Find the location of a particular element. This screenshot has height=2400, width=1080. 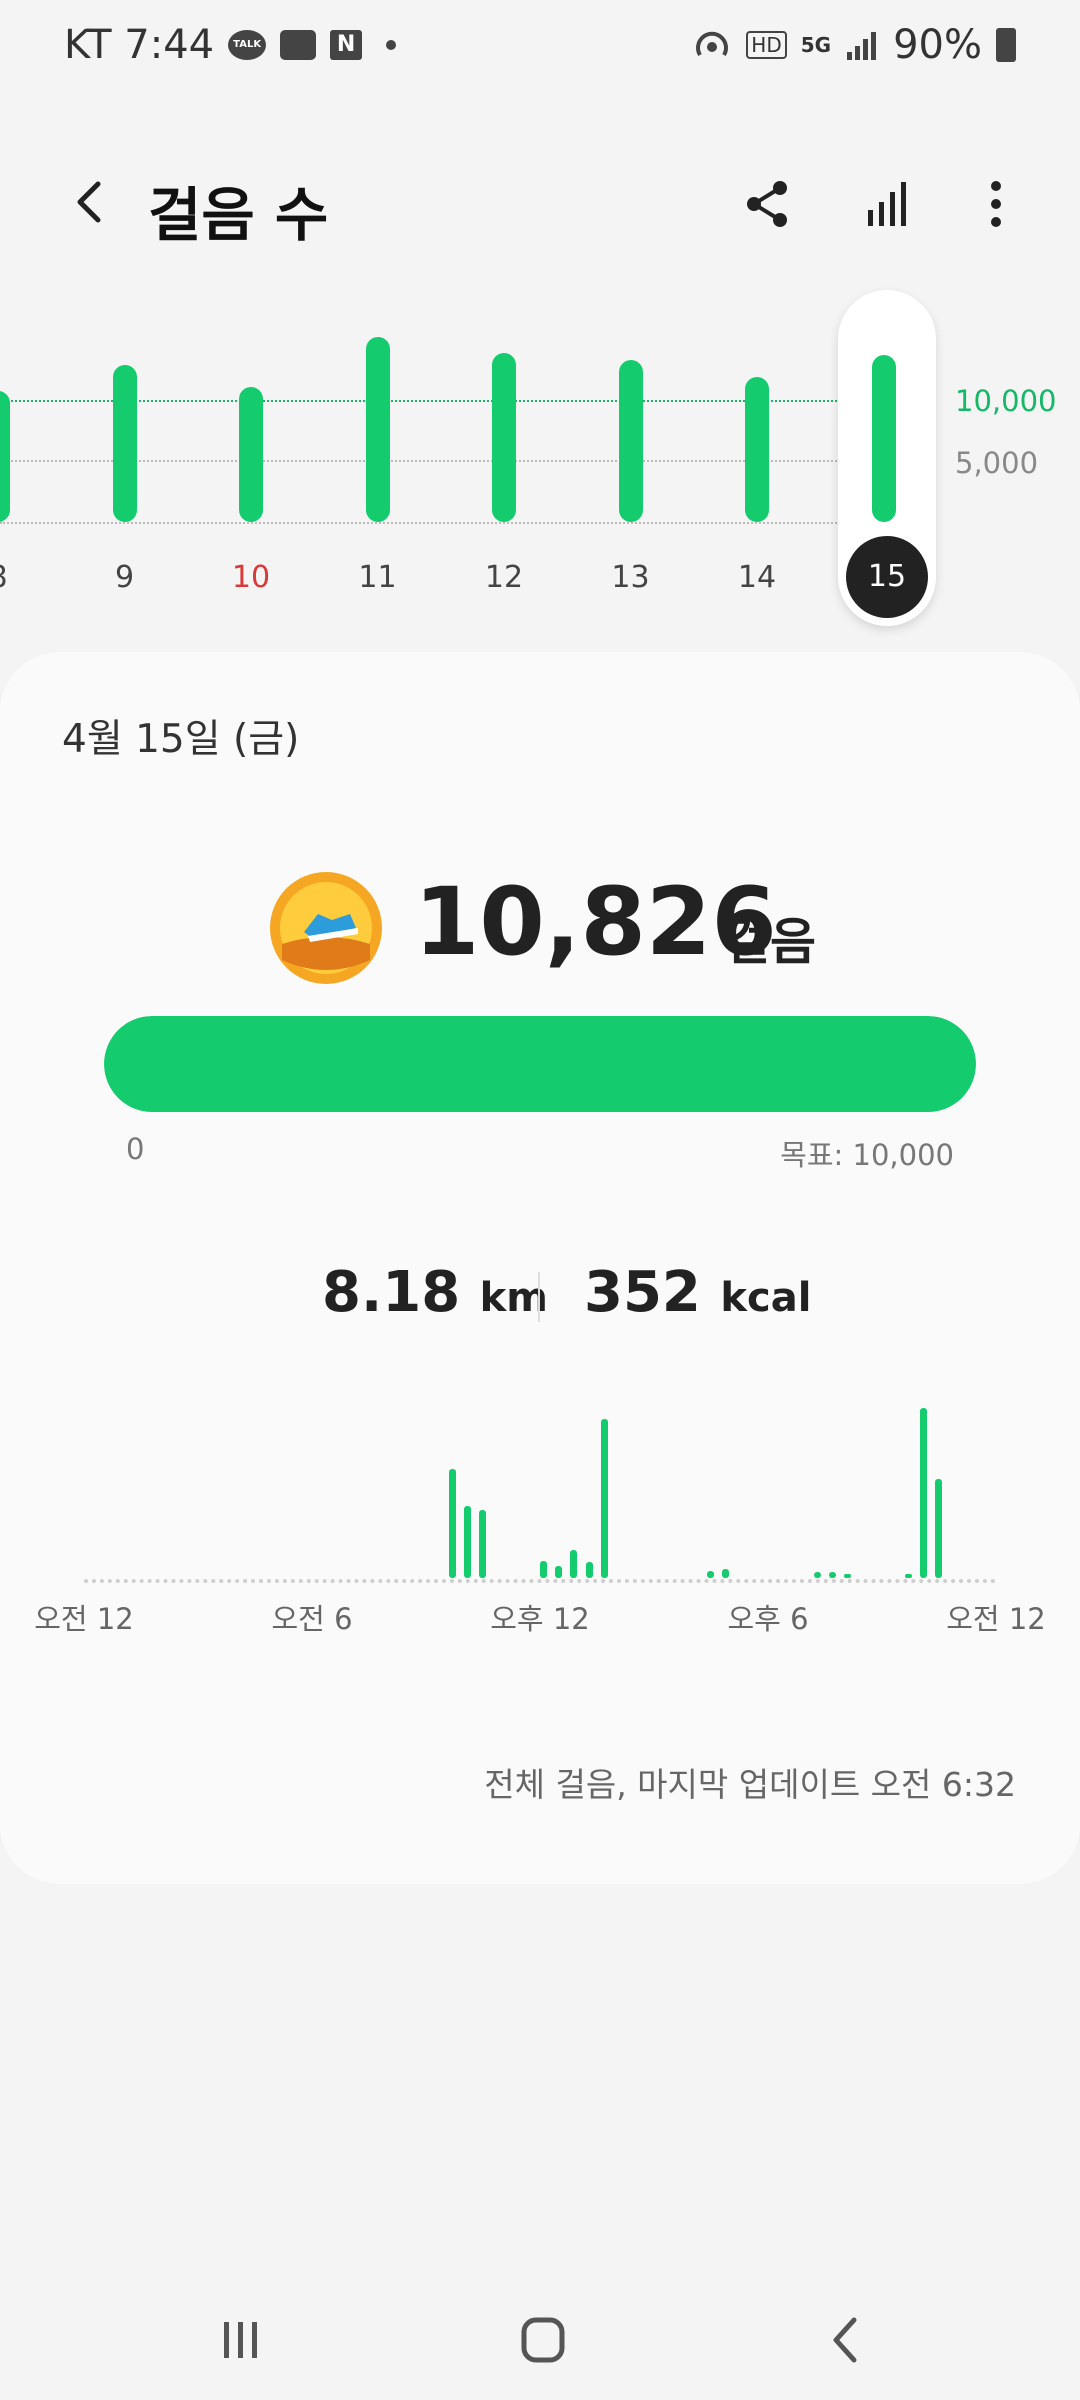

more-notifications-icon is located at coordinates (391, 45).